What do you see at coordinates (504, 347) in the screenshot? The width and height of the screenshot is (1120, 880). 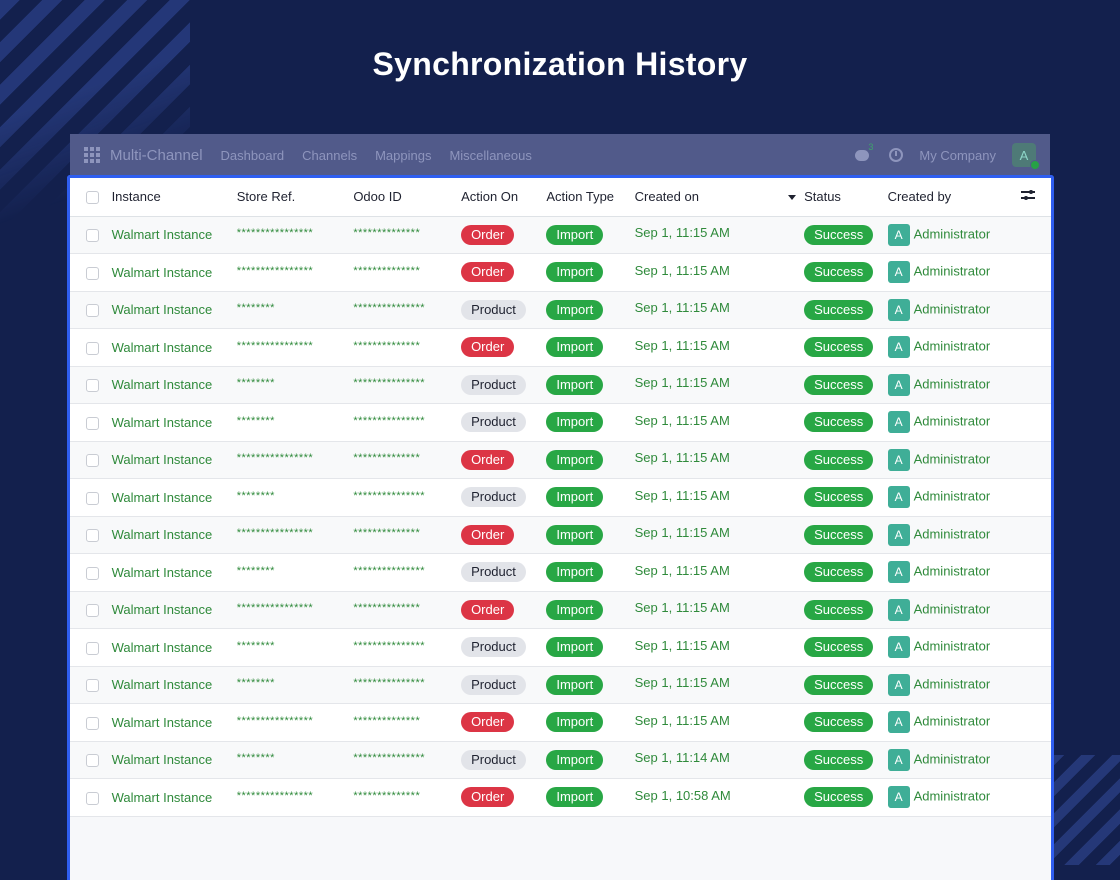 I see `action-on-cell: Order` at bounding box center [504, 347].